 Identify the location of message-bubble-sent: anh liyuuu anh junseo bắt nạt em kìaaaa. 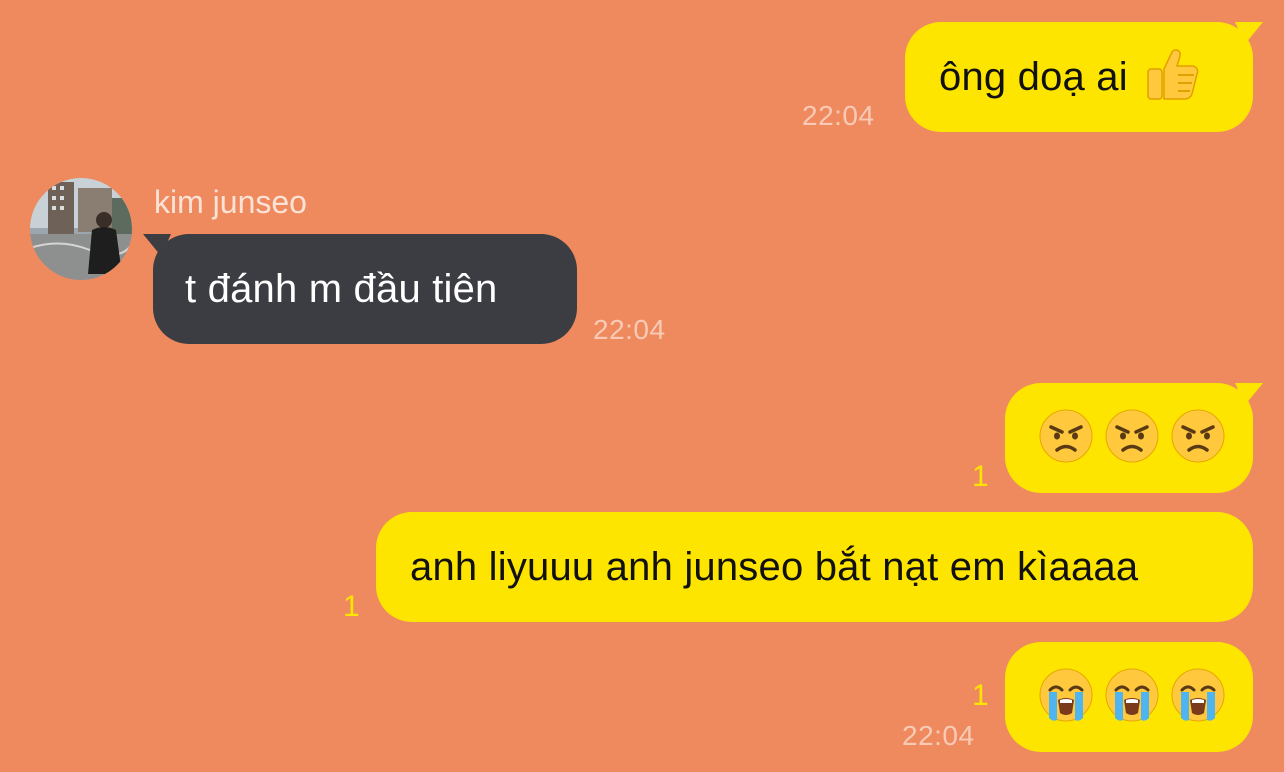
(814, 567).